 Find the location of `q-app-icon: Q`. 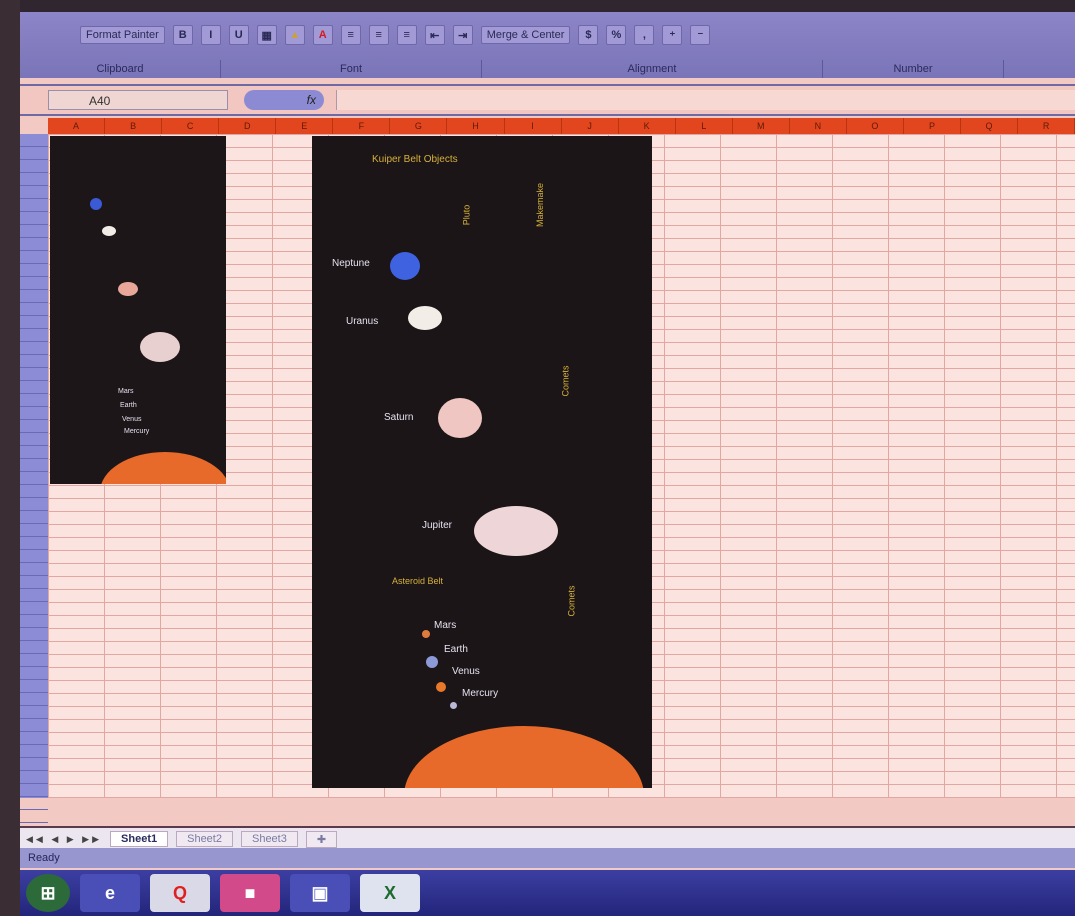

q-app-icon: Q is located at coordinates (180, 893).